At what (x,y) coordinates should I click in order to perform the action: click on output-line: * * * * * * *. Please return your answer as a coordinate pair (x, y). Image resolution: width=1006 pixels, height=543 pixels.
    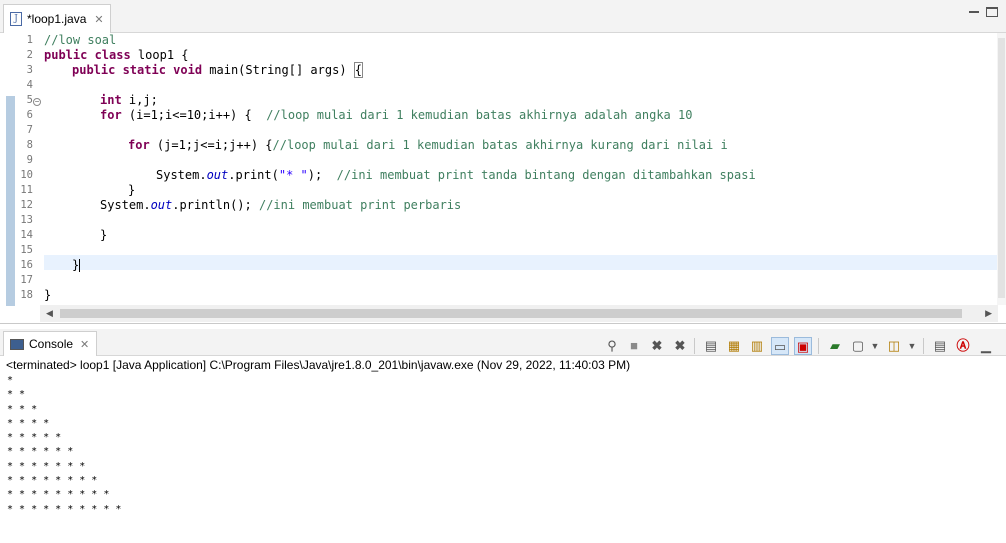
    Looking at the image, I should click on (46, 466).